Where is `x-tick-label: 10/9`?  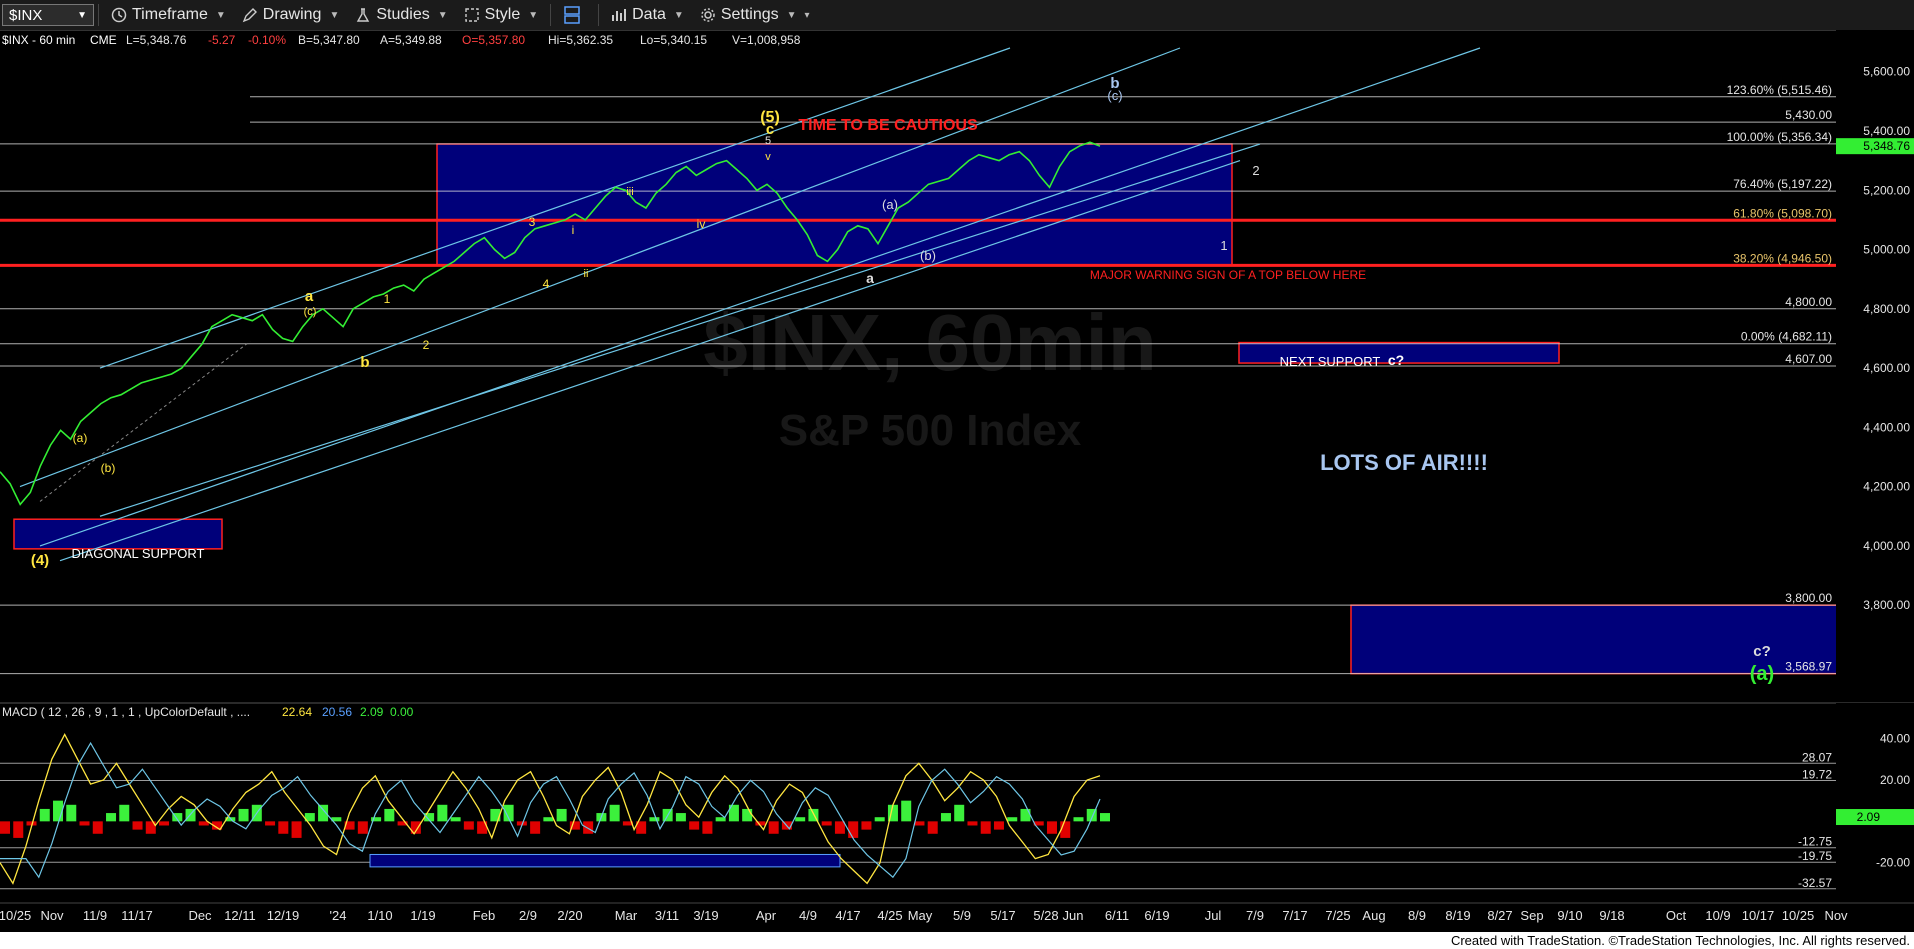 x-tick-label: 10/9 is located at coordinates (1717, 915).